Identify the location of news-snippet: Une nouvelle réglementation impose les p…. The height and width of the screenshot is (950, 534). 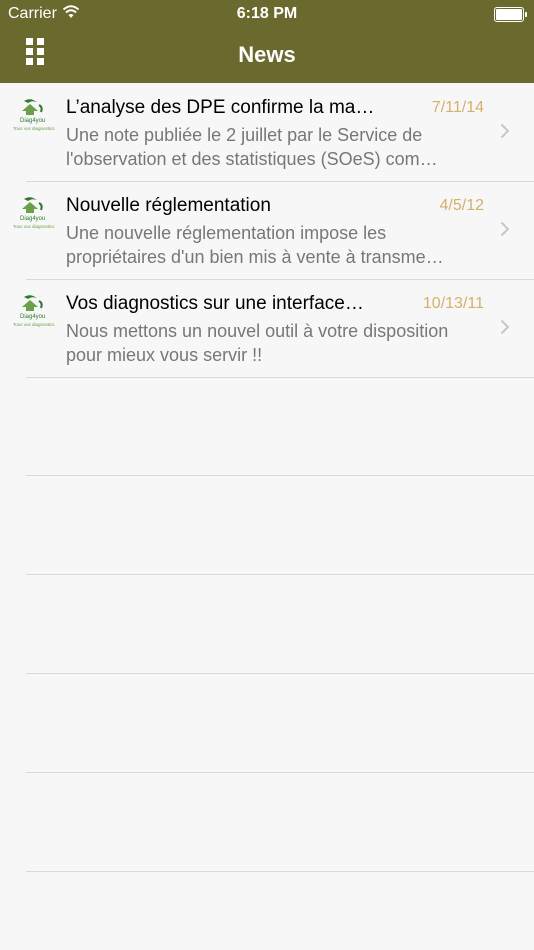
(255, 245).